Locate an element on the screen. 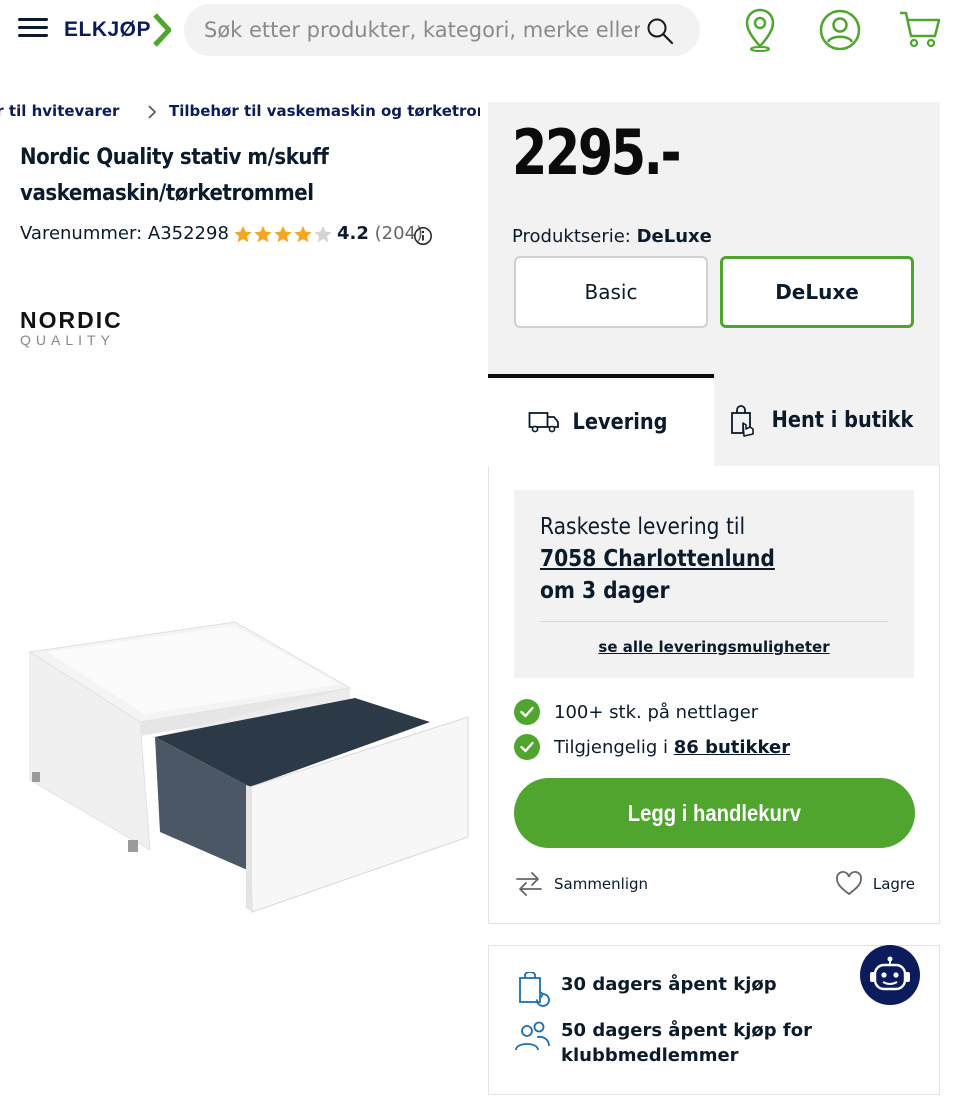  tab-pickup-label: Hent i butikk is located at coordinates (843, 420).